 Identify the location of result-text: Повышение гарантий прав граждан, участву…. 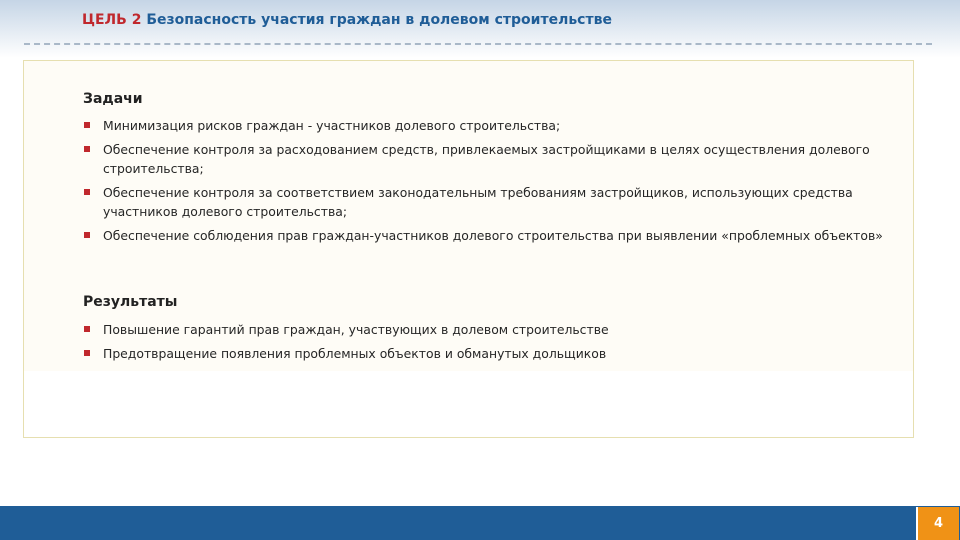
(356, 329).